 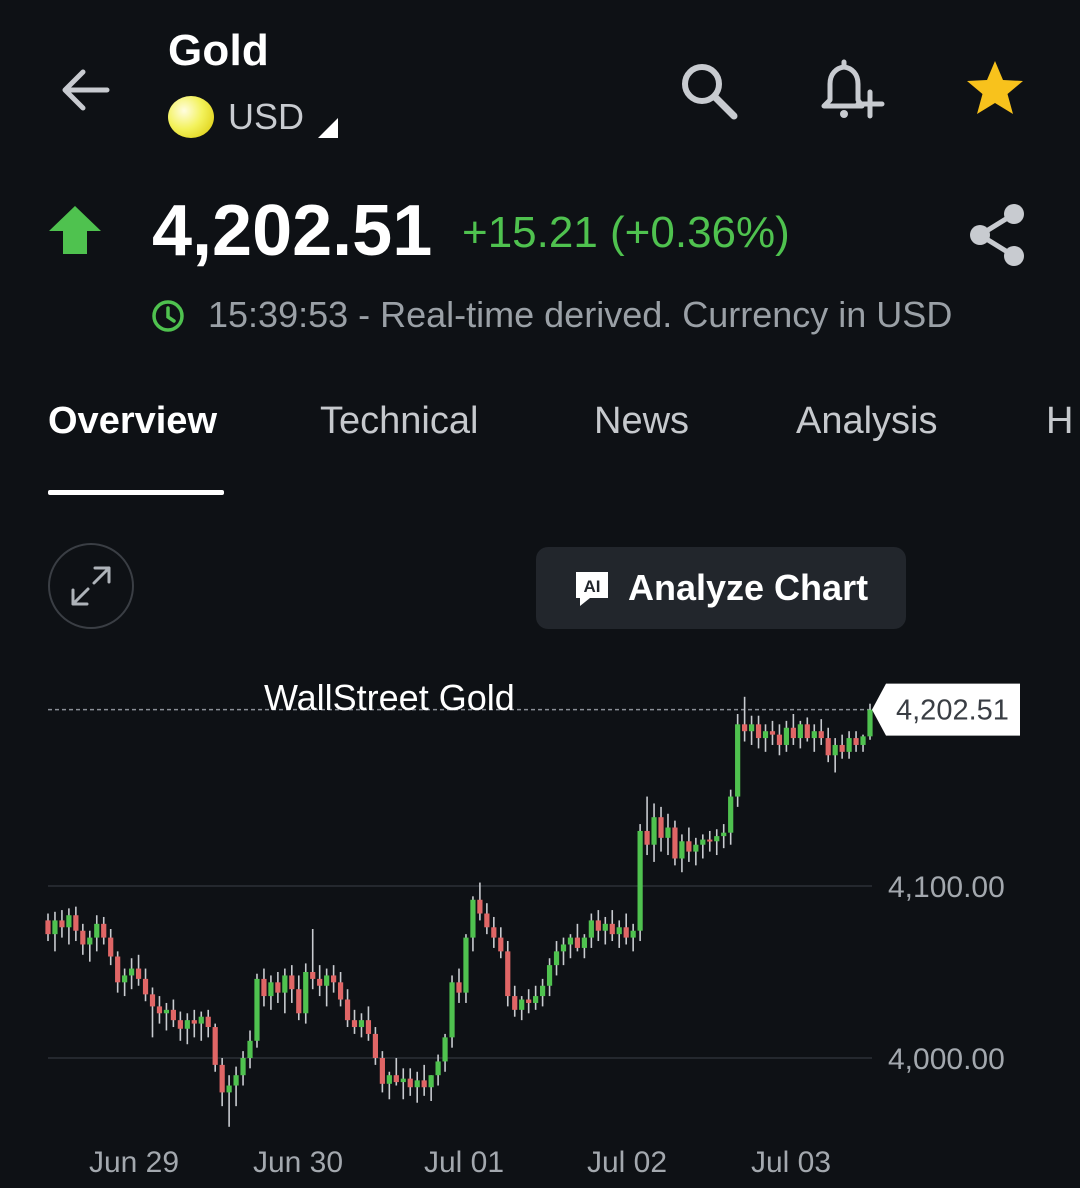 What do you see at coordinates (298, 1162) in the screenshot?
I see `x-tick-label: Jun 30` at bounding box center [298, 1162].